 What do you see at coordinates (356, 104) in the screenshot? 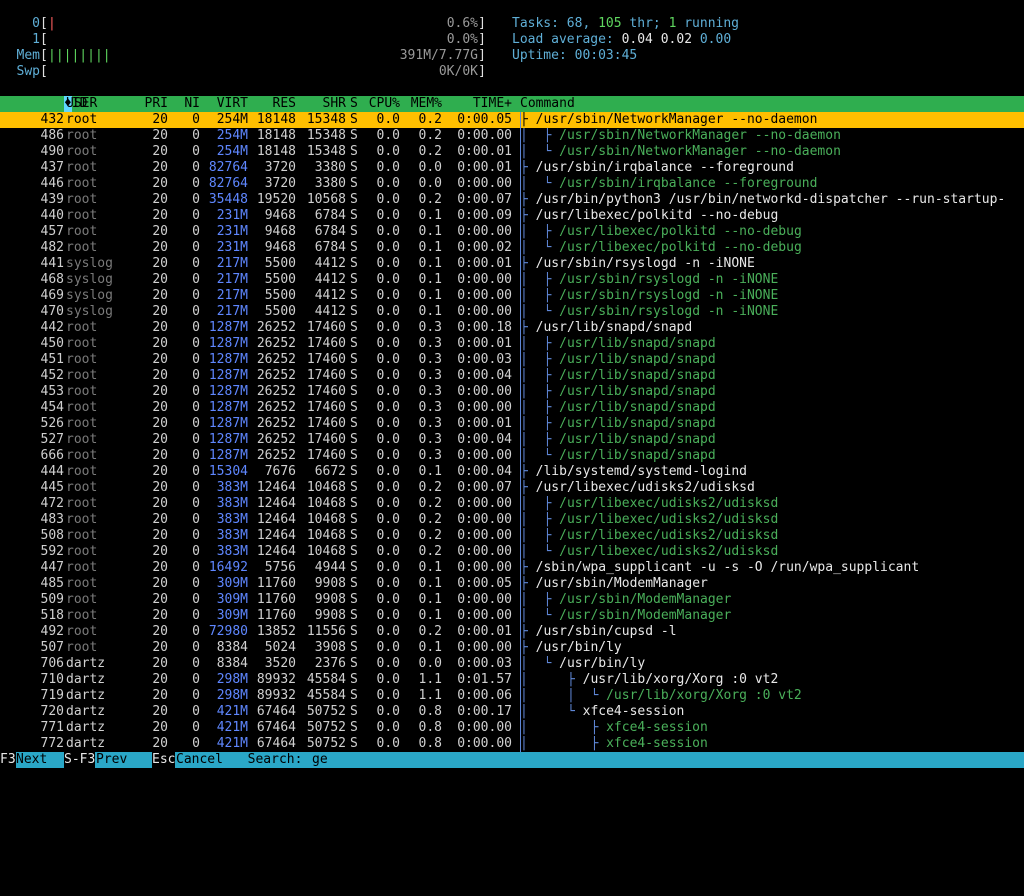
I see `column-state: S` at bounding box center [356, 104].